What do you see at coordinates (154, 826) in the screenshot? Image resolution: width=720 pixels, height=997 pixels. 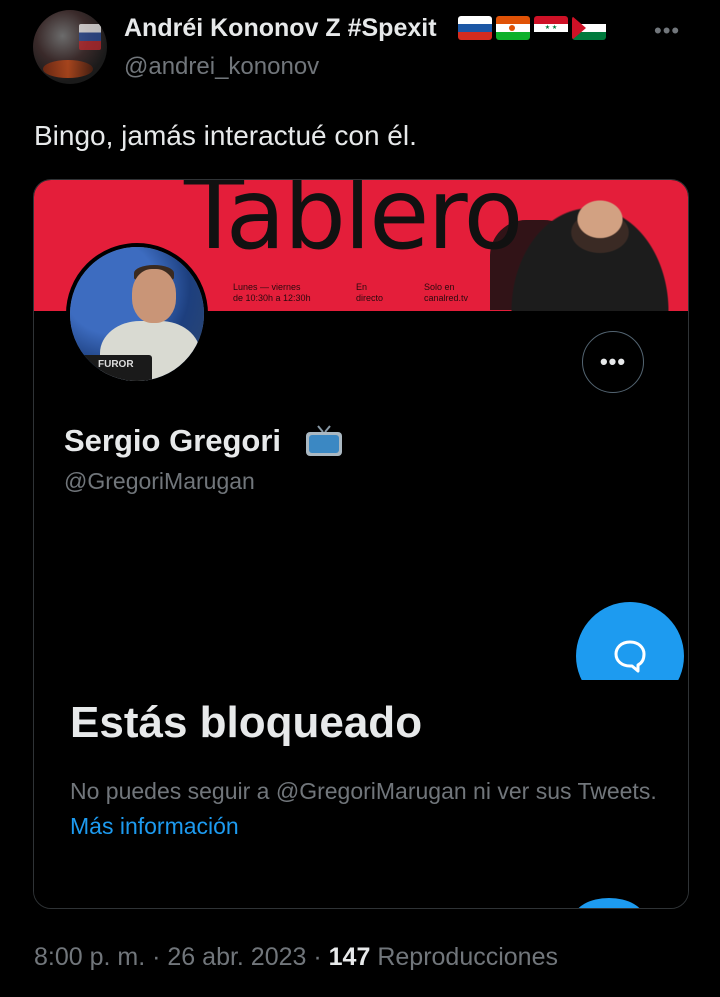 I see `more-info-link: Más información` at bounding box center [154, 826].